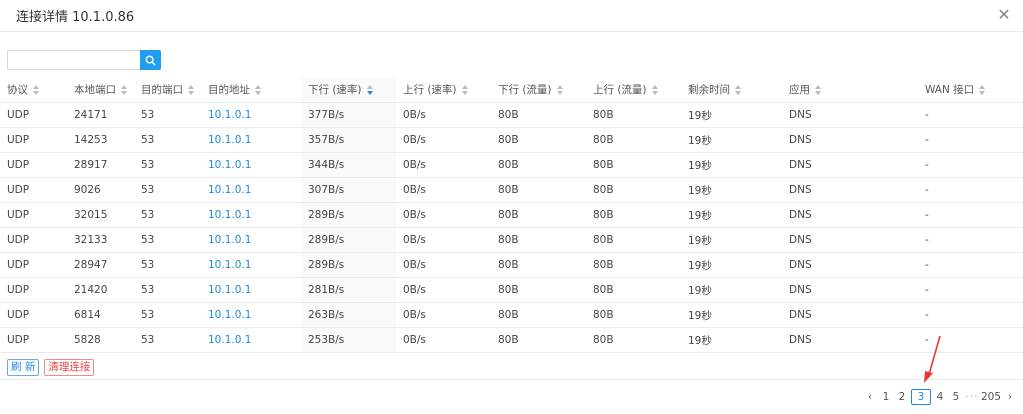 The width and height of the screenshot is (1023, 414). I want to click on table-actions: 刷 新 清理连接, so click(51, 367).